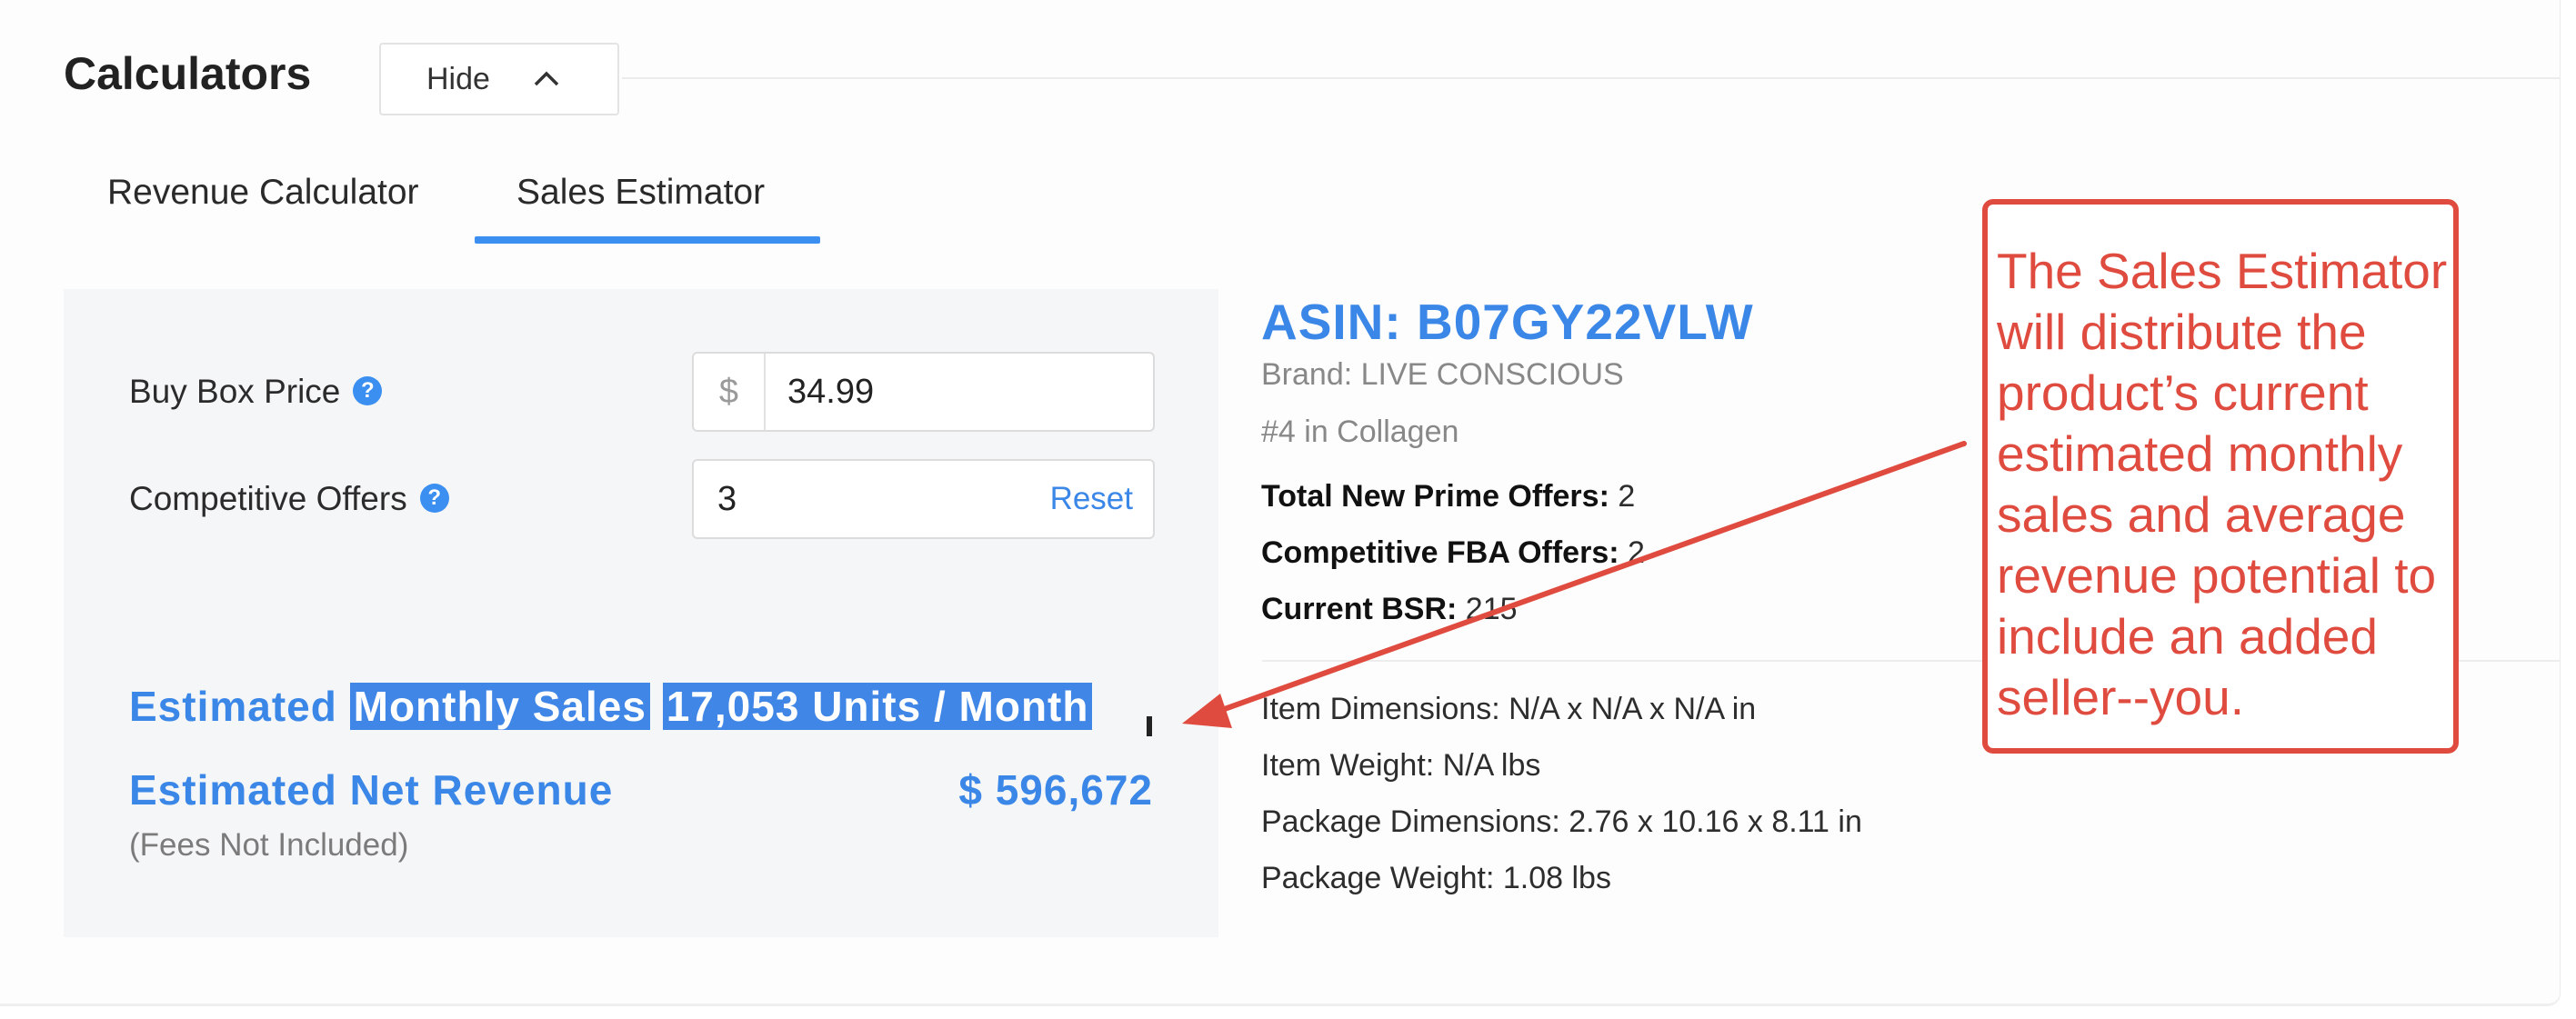 The image size is (2576, 1019). I want to click on net-revenue-label: Estimated Net Revenue, so click(371, 790).